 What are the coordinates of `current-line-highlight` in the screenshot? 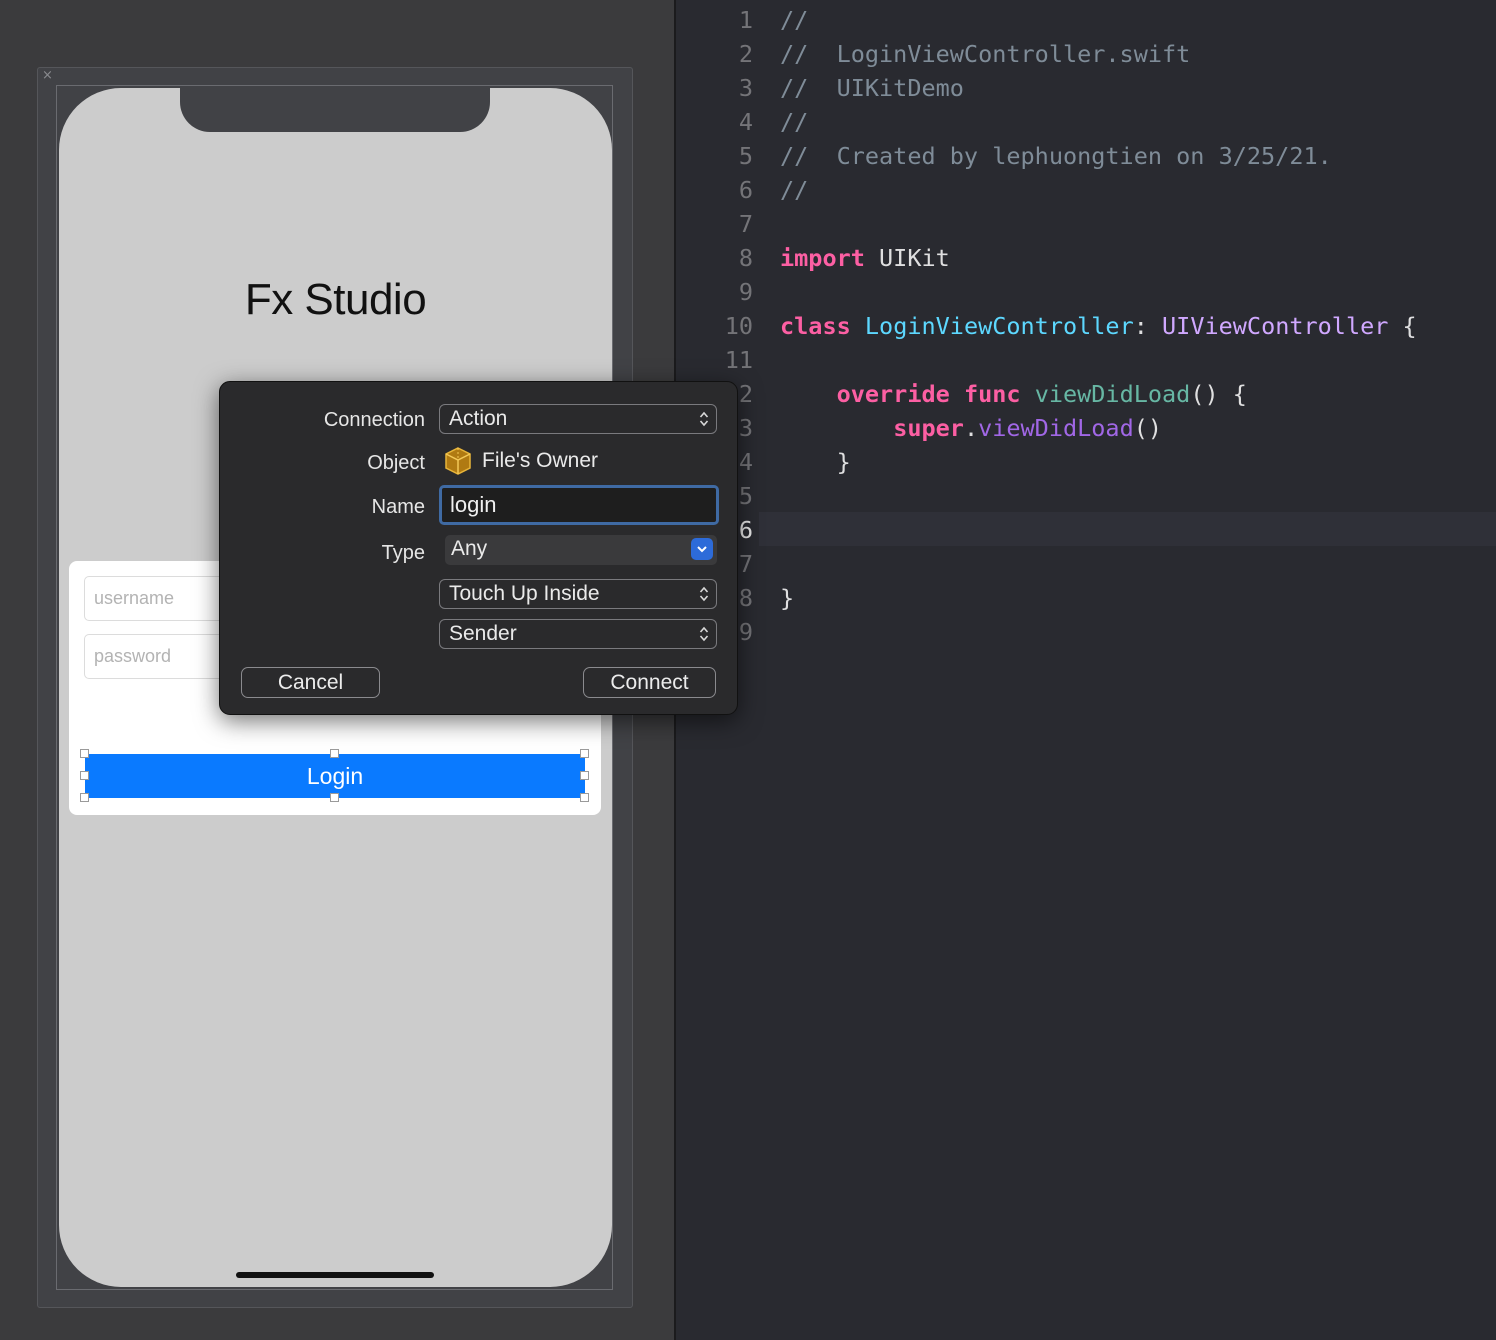 It's located at (1127, 529).